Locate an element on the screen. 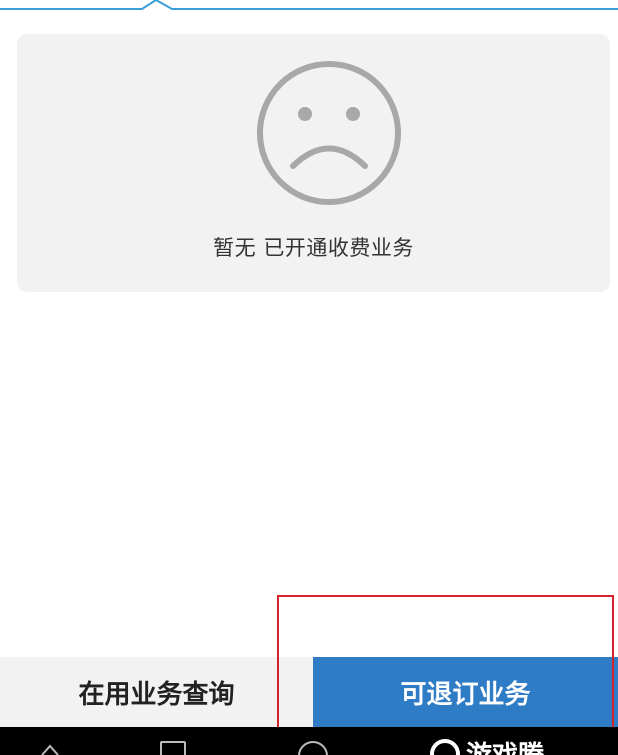 The width and height of the screenshot is (618, 755). watermark: 游戏腾 is located at coordinates (487, 745).